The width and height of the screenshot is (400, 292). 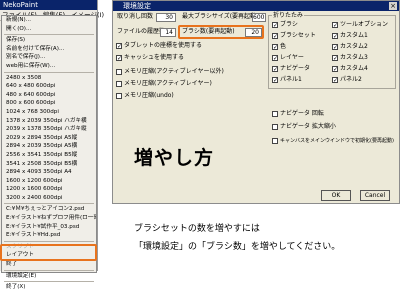 I want to click on file-menu-item: E:¥イラスト¥試作平_03.psd, so click(x=49, y=227).